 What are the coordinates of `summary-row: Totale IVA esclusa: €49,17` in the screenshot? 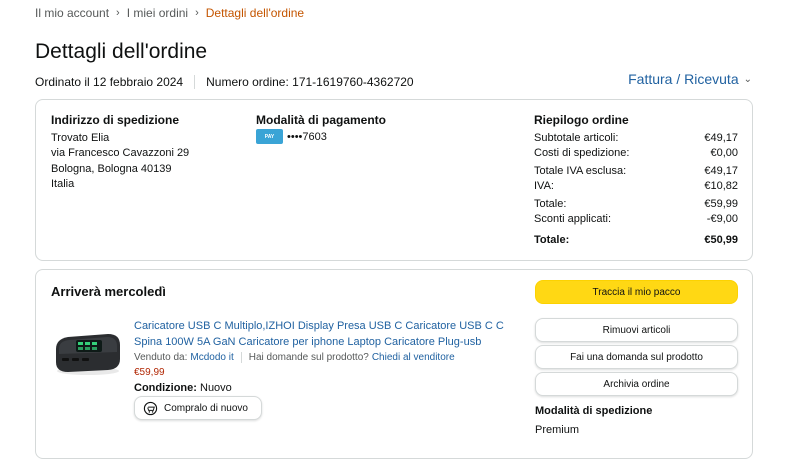 It's located at (636, 171).